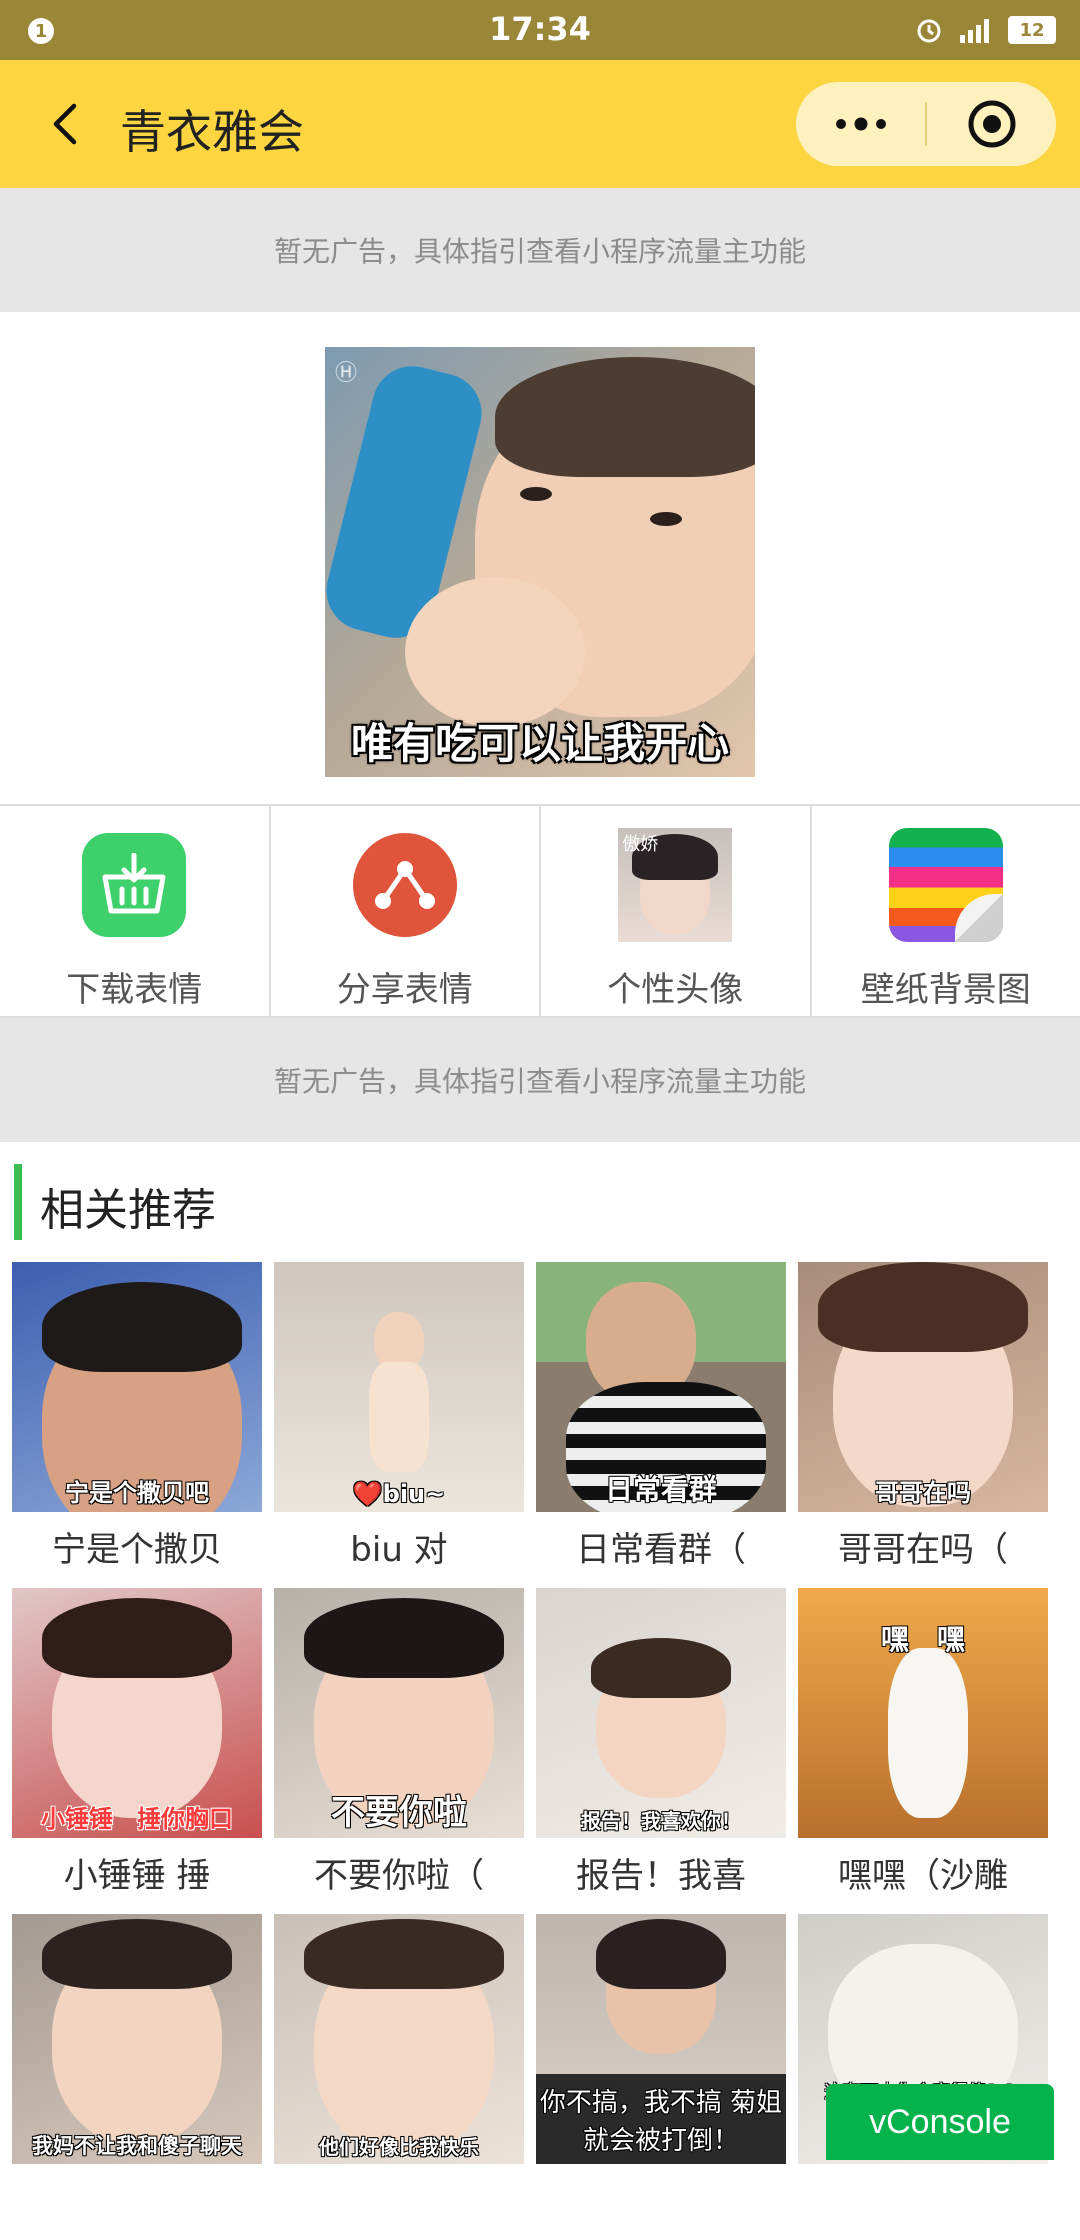 The width and height of the screenshot is (1080, 2240). What do you see at coordinates (661, 2039) in the screenshot?
I see `sticker-thumbnail: 你不搞，我不搞 菊姐就会被打倒！` at bounding box center [661, 2039].